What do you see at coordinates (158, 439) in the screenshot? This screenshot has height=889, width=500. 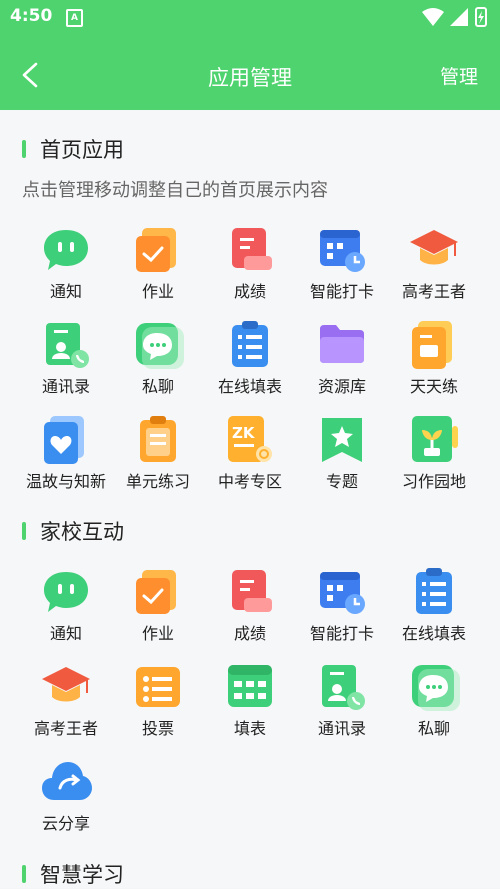 I see `unit-clipboard-icon` at bounding box center [158, 439].